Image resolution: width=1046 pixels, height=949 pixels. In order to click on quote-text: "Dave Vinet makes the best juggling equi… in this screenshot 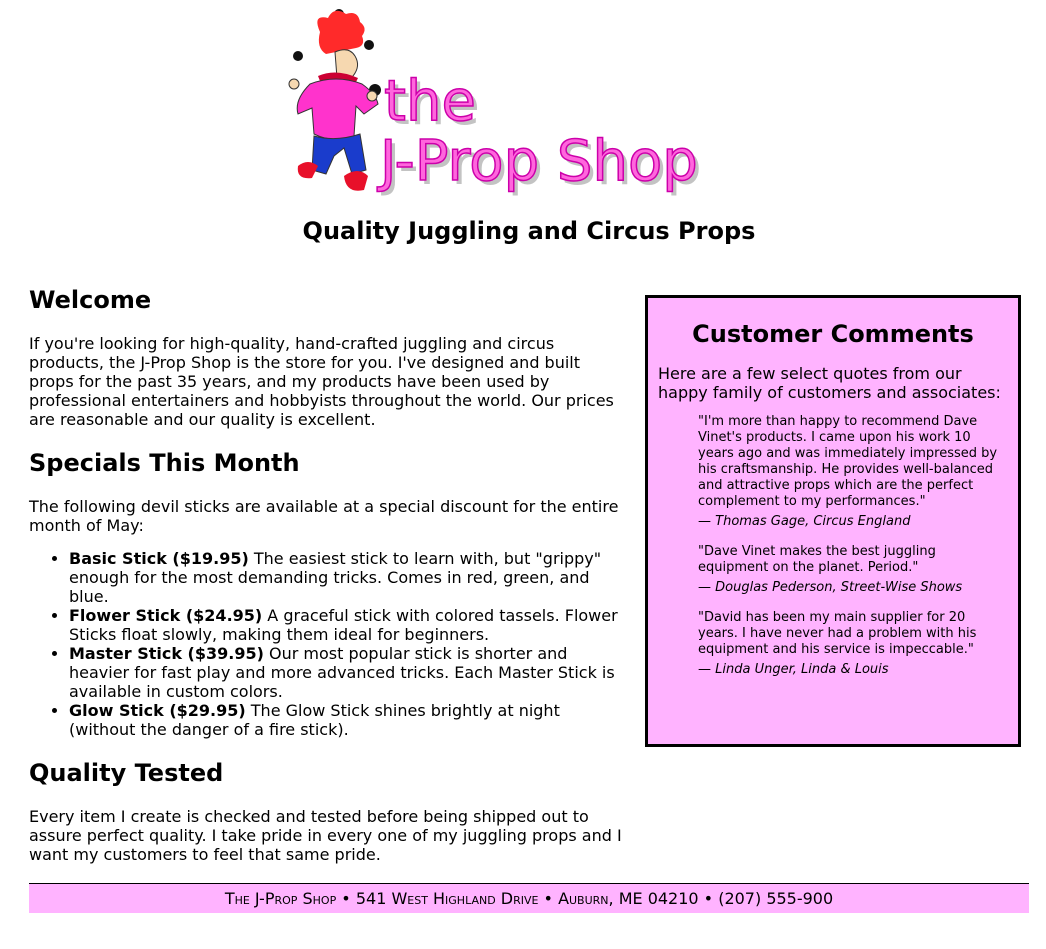, I will do `click(817, 559)`.